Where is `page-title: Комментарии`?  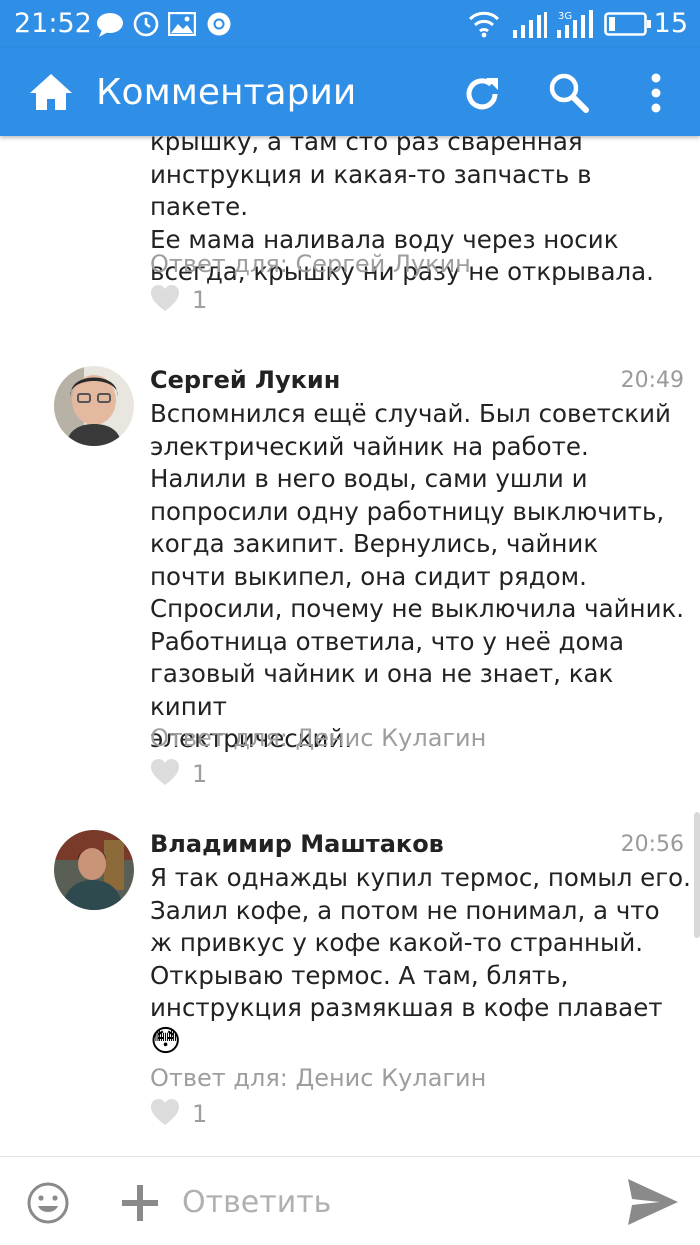
page-title: Комментарии is located at coordinates (226, 92).